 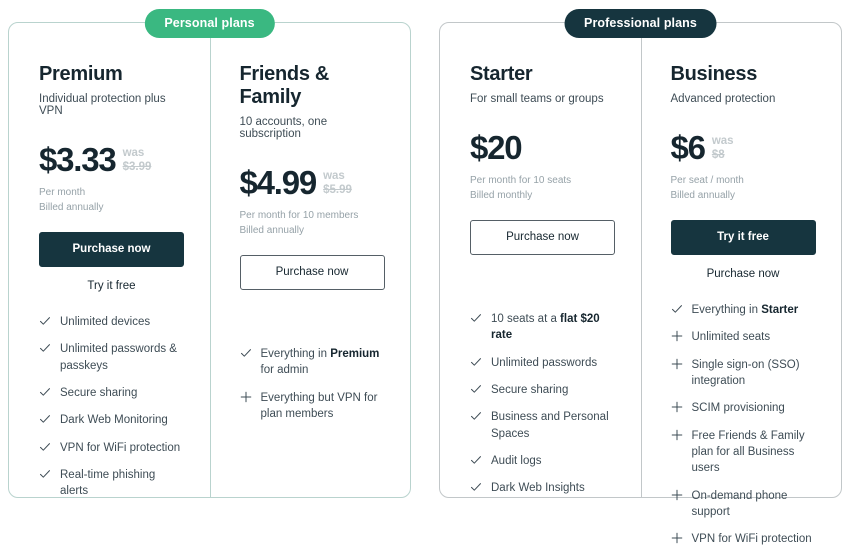 What do you see at coordinates (543, 488) in the screenshot?
I see `feature-item: Dark Web Insights` at bounding box center [543, 488].